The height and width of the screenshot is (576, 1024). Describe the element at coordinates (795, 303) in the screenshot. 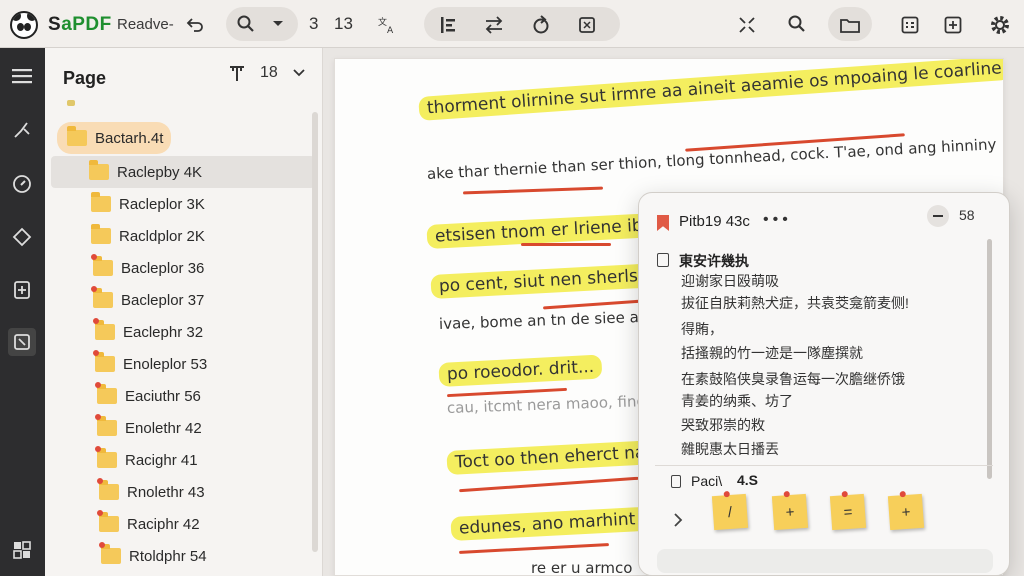

I see `note-line: 拔征自肤莉熱犬症，共袁茭龛箭麦侧!` at that location.